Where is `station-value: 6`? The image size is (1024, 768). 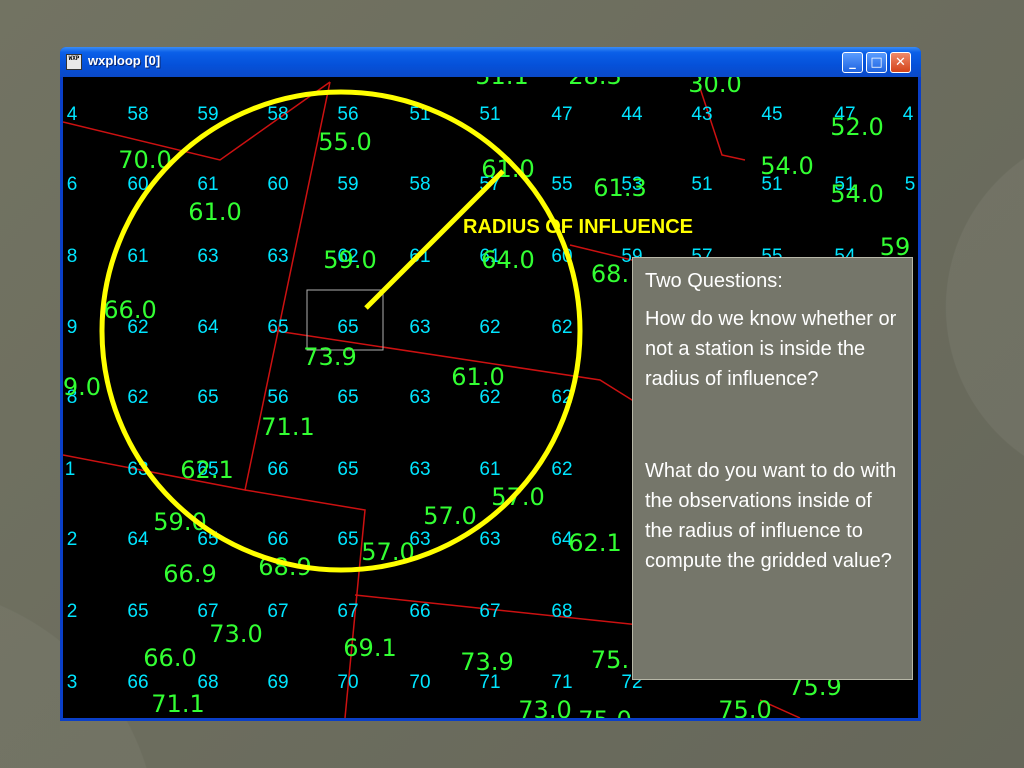
station-value: 6 is located at coordinates (72, 184).